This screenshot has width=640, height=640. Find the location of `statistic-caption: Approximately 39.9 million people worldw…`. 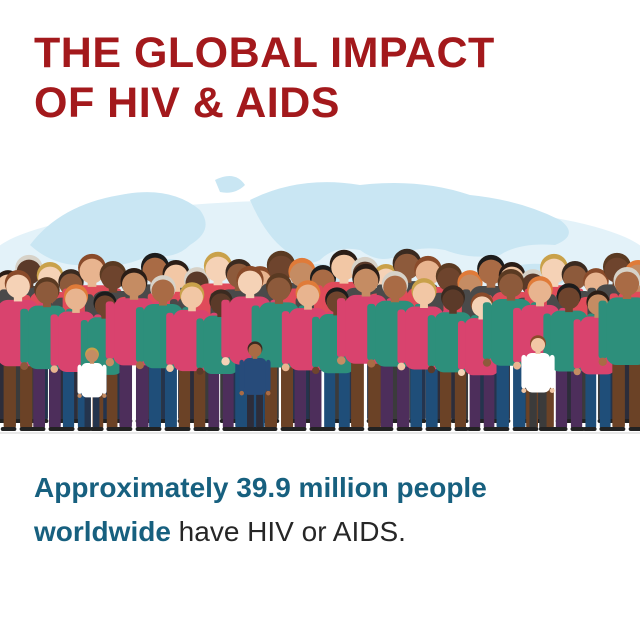

statistic-caption: Approximately 39.9 million people worldw… is located at coordinates (324, 510).